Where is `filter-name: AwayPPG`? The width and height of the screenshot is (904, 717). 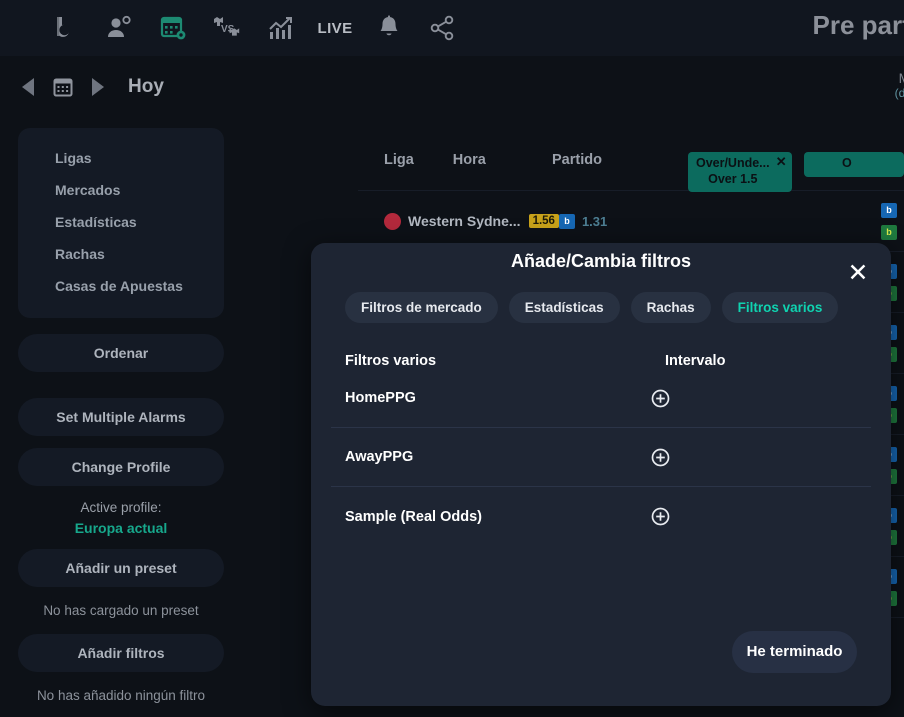 filter-name: AwayPPG is located at coordinates (379, 457).